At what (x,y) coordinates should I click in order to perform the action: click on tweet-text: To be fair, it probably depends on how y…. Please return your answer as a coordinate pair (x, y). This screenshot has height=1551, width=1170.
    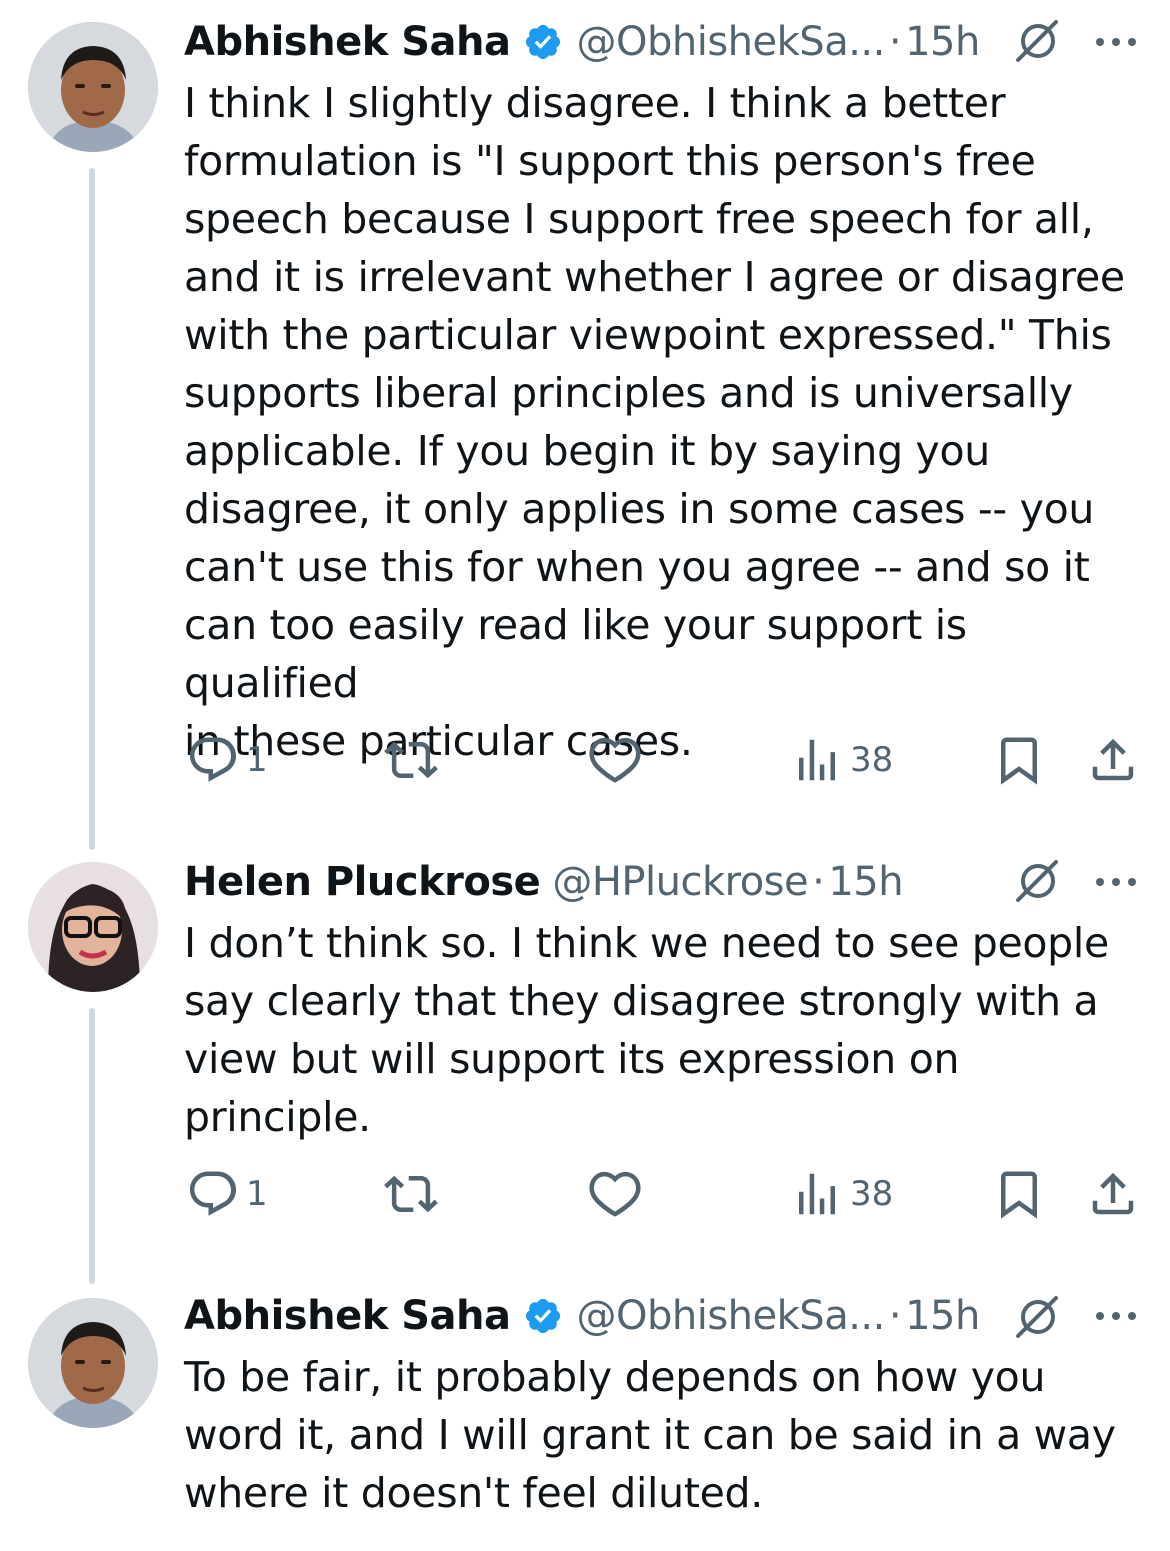
    Looking at the image, I should click on (650, 1435).